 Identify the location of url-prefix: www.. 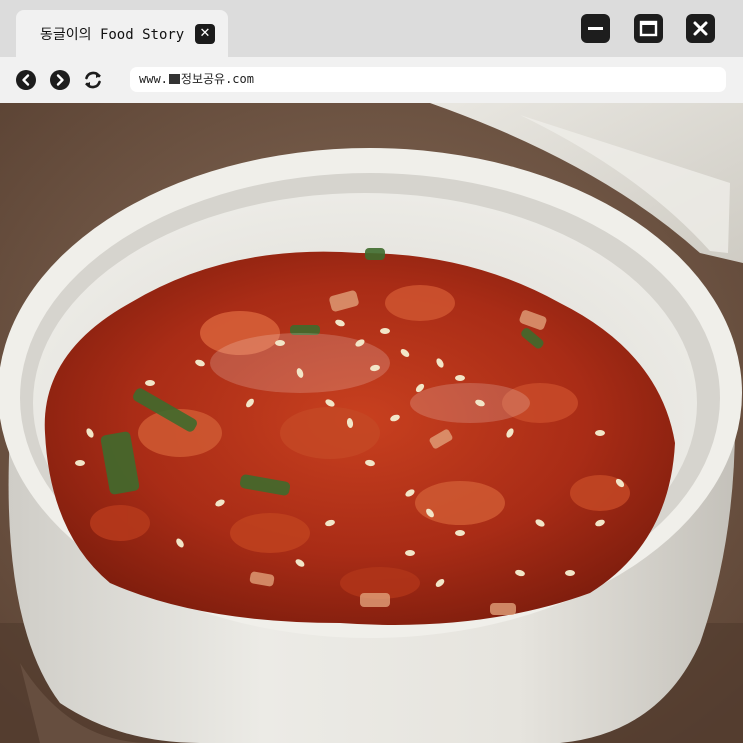
(153, 79).